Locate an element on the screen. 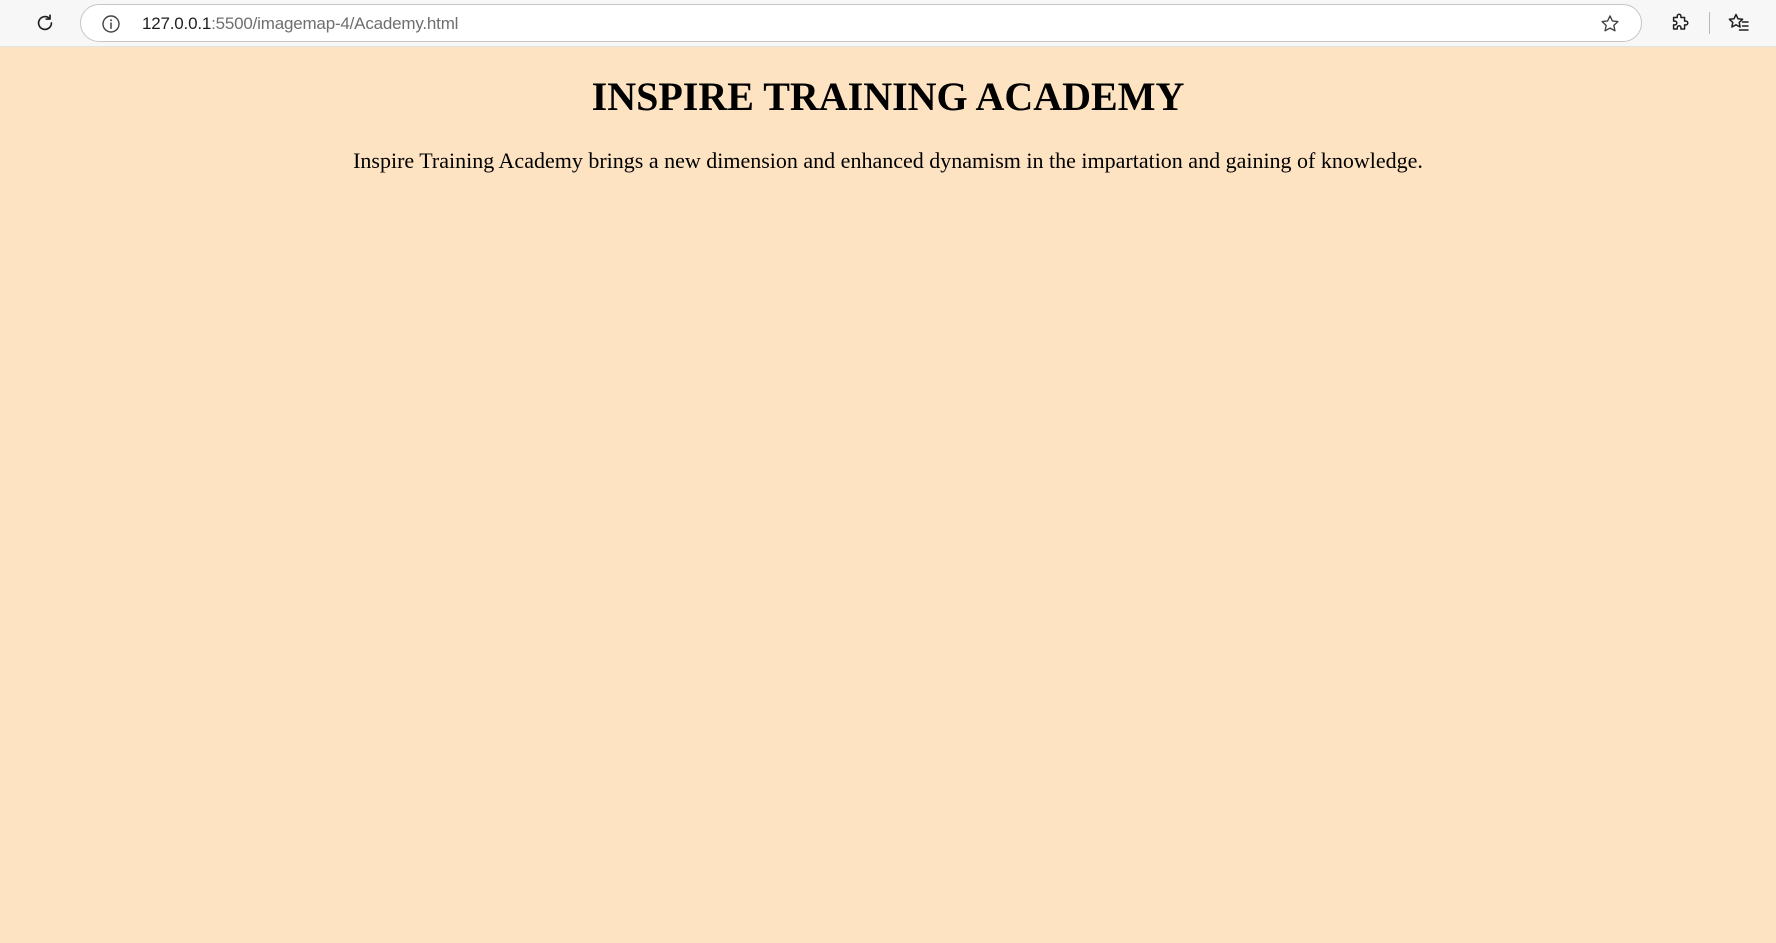  address-bar: 127.0.0.1:5500/imagemap-4/Academy.html is located at coordinates (861, 23).